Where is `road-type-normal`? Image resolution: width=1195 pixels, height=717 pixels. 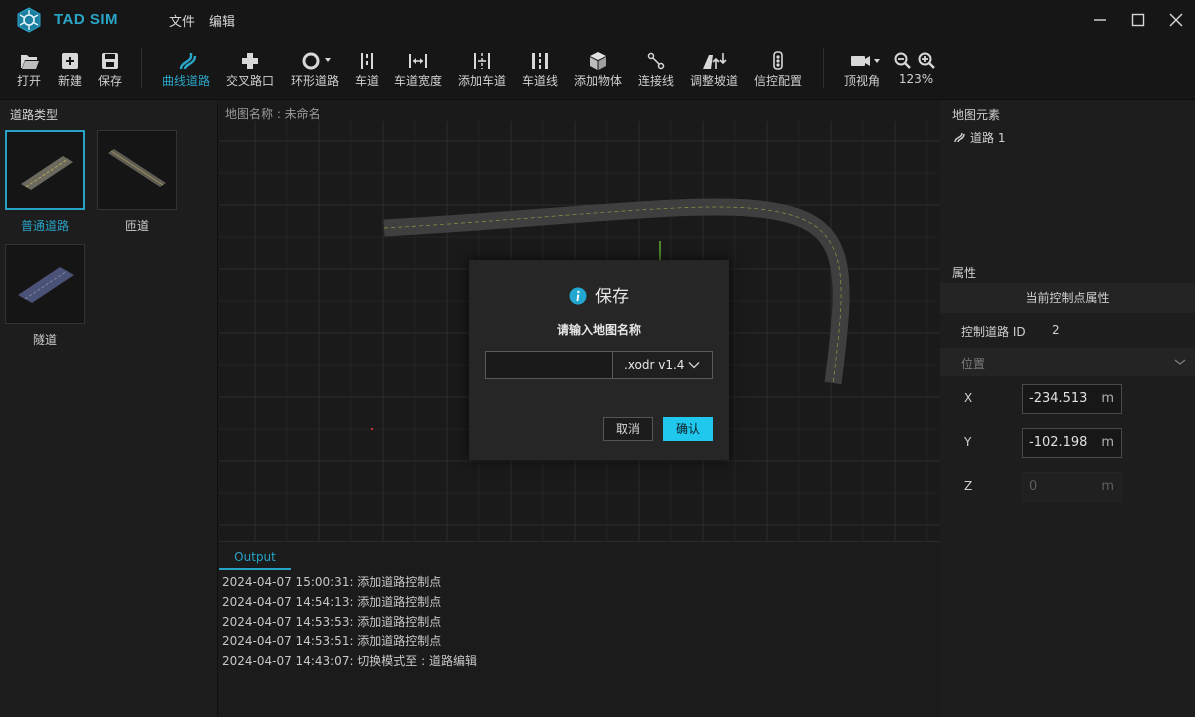
road-type-normal is located at coordinates (45, 170).